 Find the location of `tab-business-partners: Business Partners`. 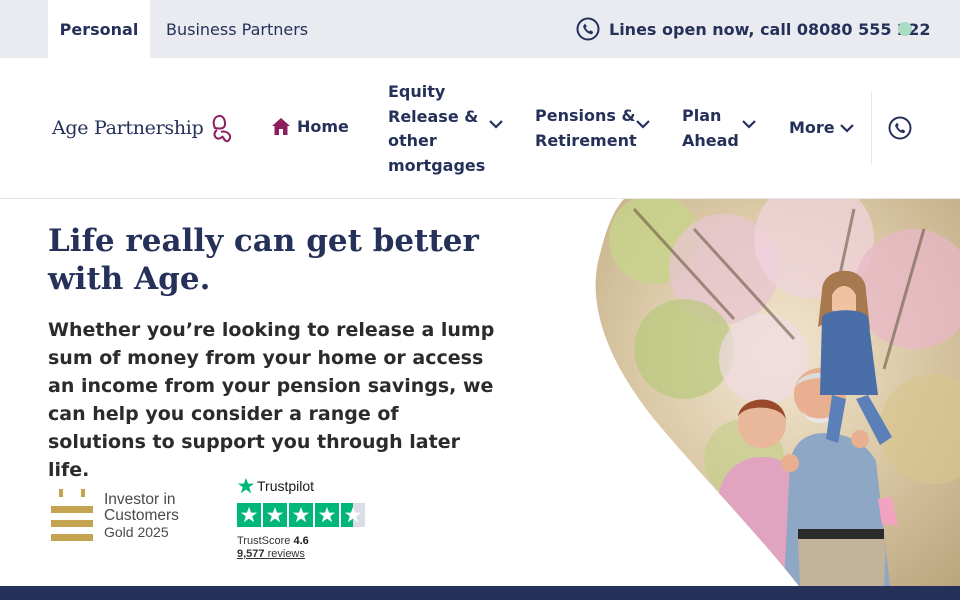

tab-business-partners: Business Partners is located at coordinates (237, 29).